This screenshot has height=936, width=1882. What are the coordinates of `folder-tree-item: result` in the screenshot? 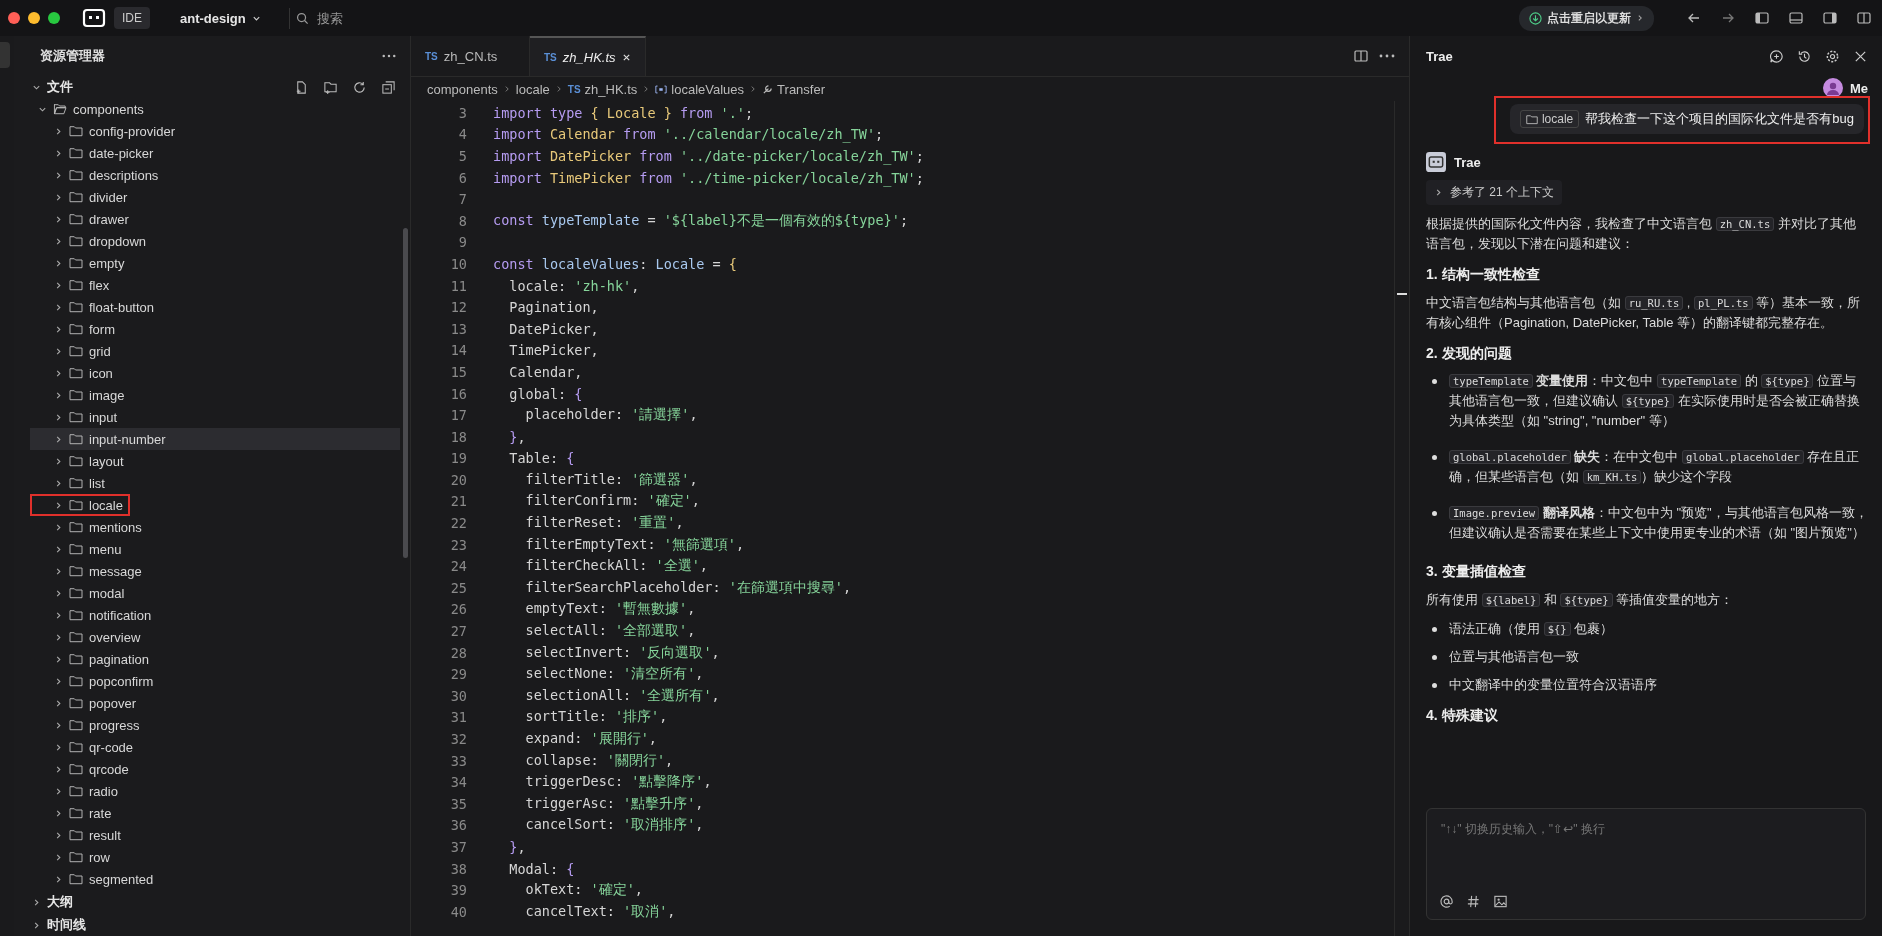 It's located at (215, 835).